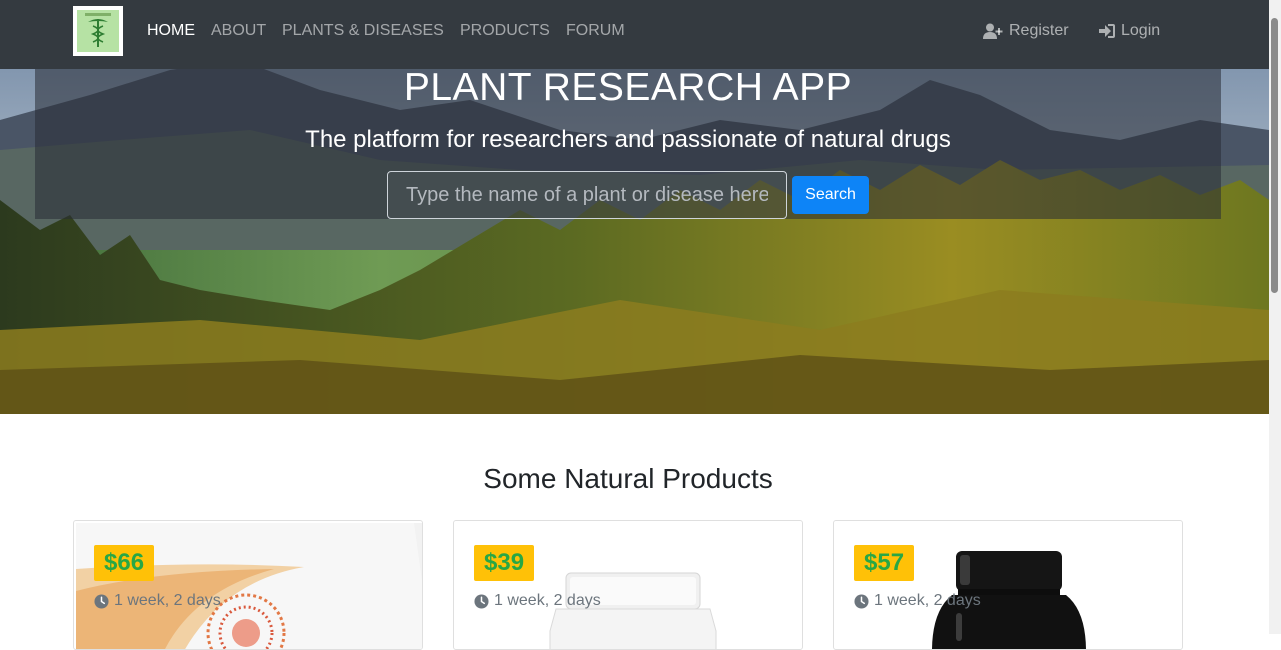 The width and height of the screenshot is (1281, 650). I want to click on sign-in-icon, so click(1107, 31).